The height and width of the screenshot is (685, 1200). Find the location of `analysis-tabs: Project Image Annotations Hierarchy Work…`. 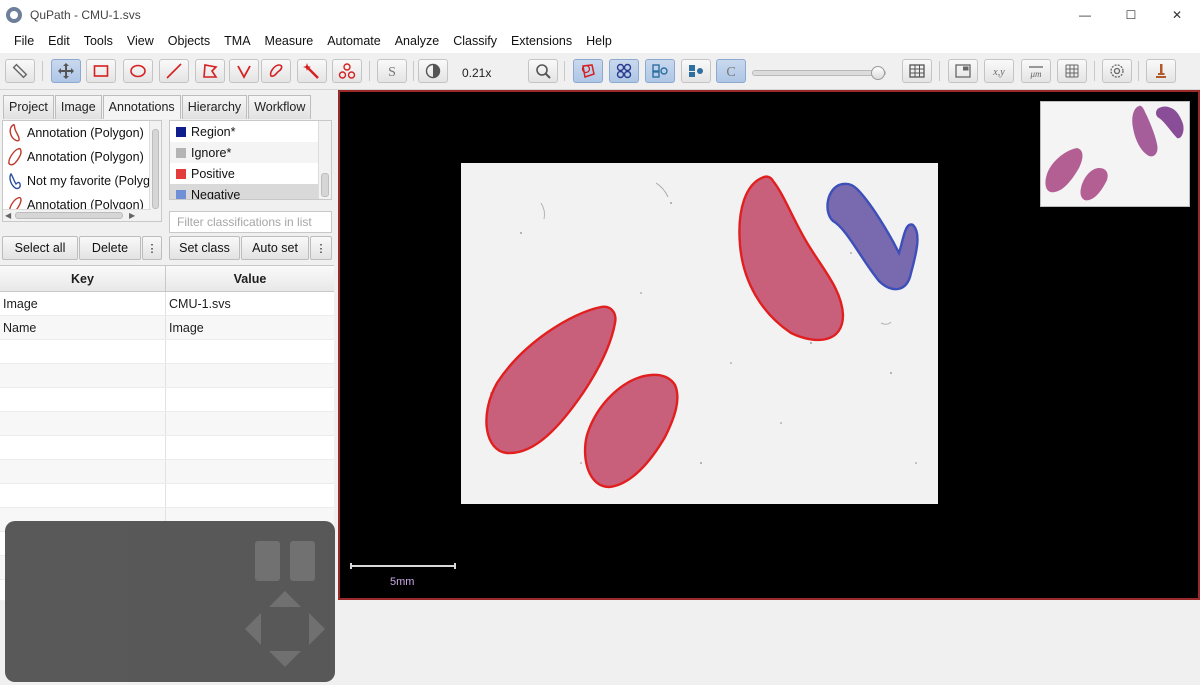

analysis-tabs: Project Image Annotations Hierarchy Work… is located at coordinates (156, 107).